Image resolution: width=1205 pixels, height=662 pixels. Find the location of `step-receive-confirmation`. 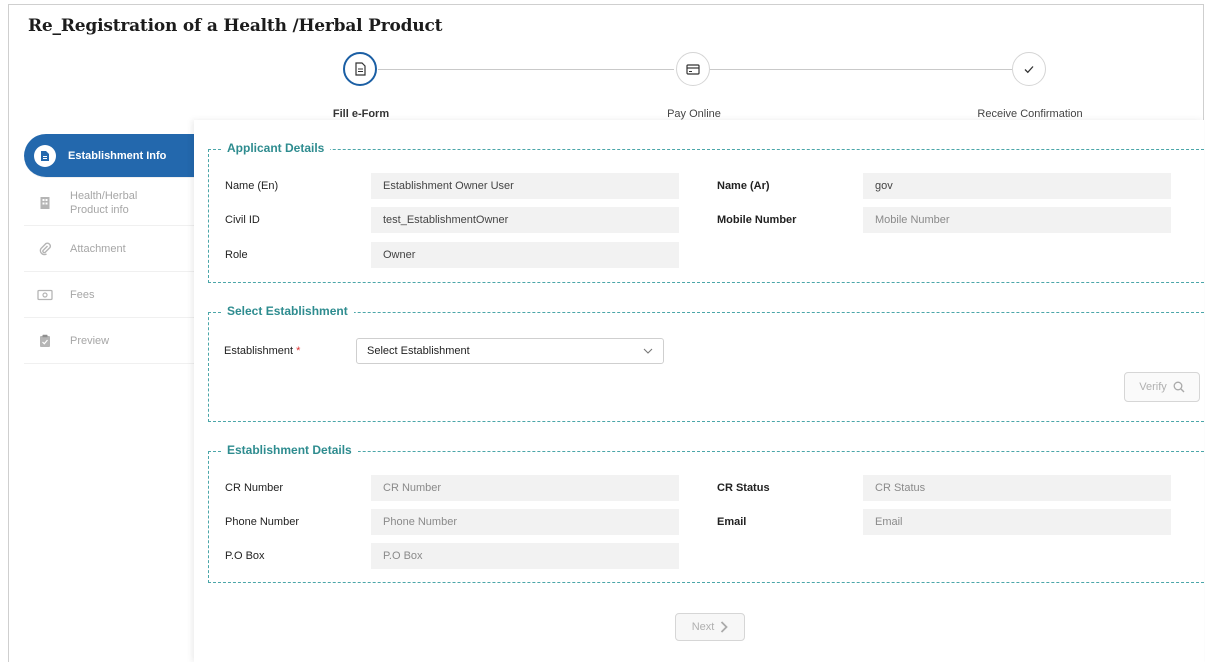

step-receive-confirmation is located at coordinates (1029, 69).